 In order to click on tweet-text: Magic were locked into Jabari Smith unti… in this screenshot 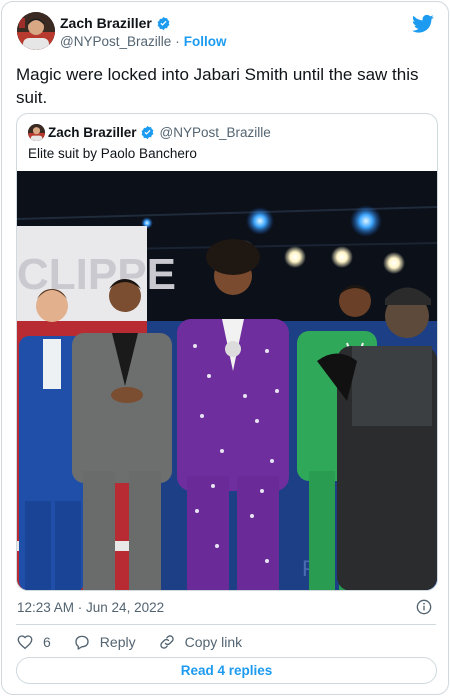, I will do `click(217, 86)`.